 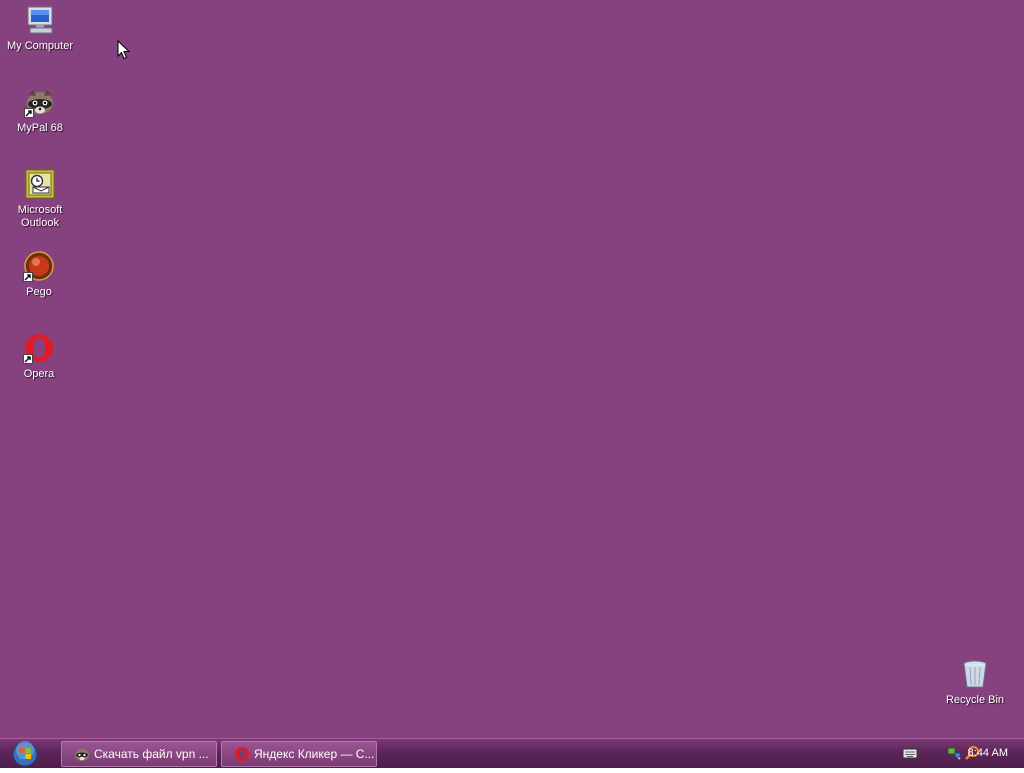 I want to click on keyboard-icon, so click(x=910, y=755).